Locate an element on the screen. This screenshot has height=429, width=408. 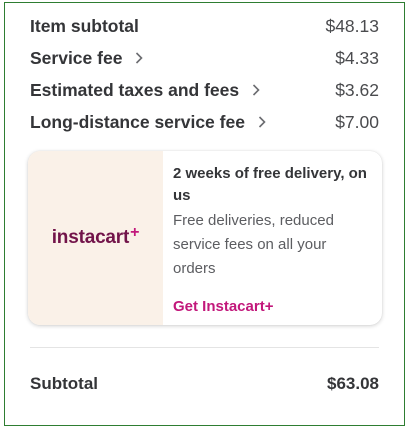
taxes-fees-row: Estimated taxes and fees $3.62 is located at coordinates (204, 90).